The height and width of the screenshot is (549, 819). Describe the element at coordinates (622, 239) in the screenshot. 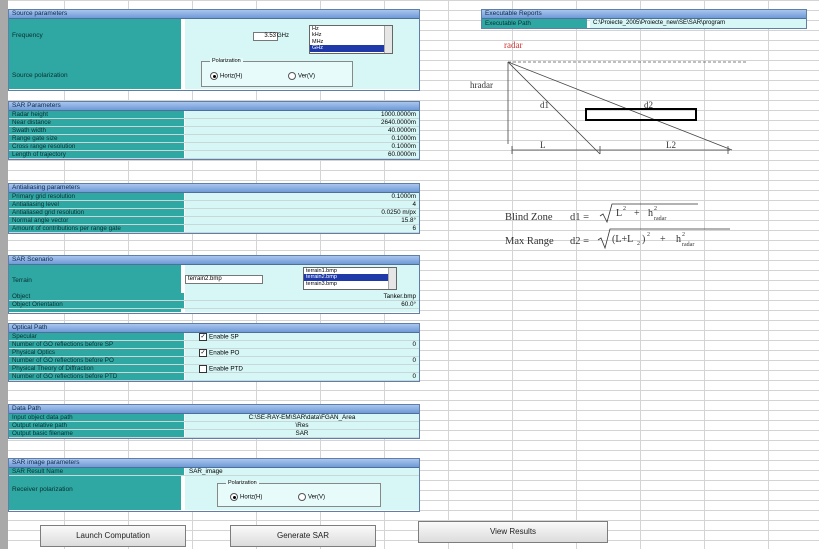

I see `svg-text: (L+L` at that location.